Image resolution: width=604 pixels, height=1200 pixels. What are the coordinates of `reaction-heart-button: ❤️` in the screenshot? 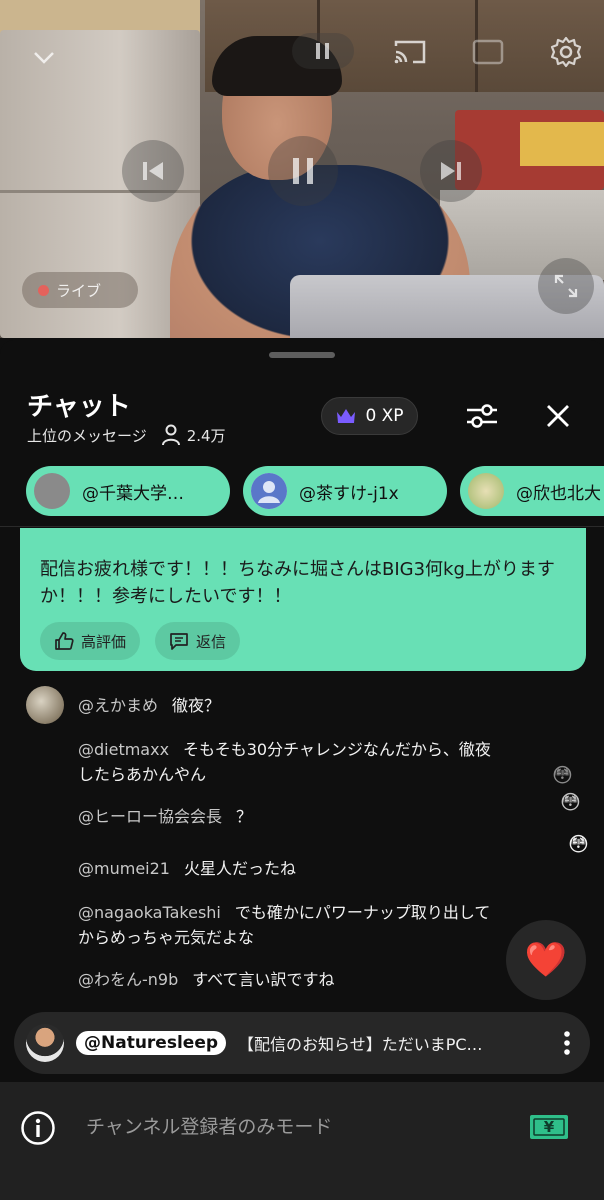 It's located at (546, 960).